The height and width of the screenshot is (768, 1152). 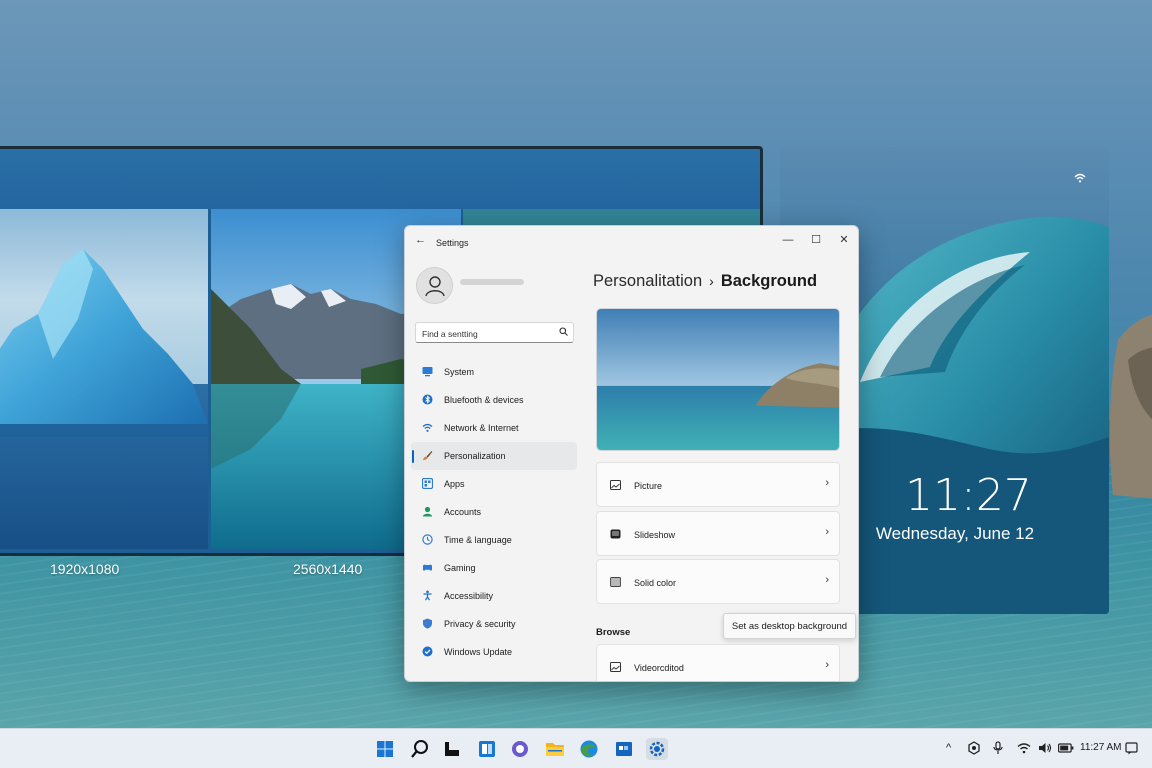 I want to click on nav-label-apps: Apps, so click(x=454, y=484).